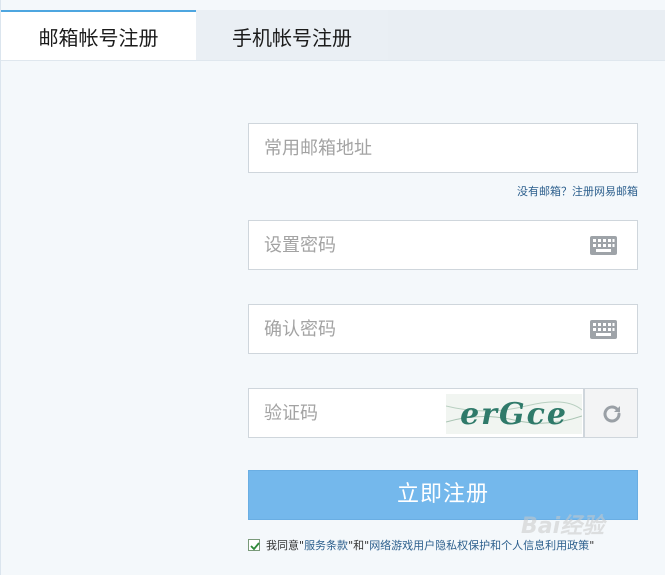 This screenshot has height=575, width=665. I want to click on confirm-password-field-box, so click(443, 329).